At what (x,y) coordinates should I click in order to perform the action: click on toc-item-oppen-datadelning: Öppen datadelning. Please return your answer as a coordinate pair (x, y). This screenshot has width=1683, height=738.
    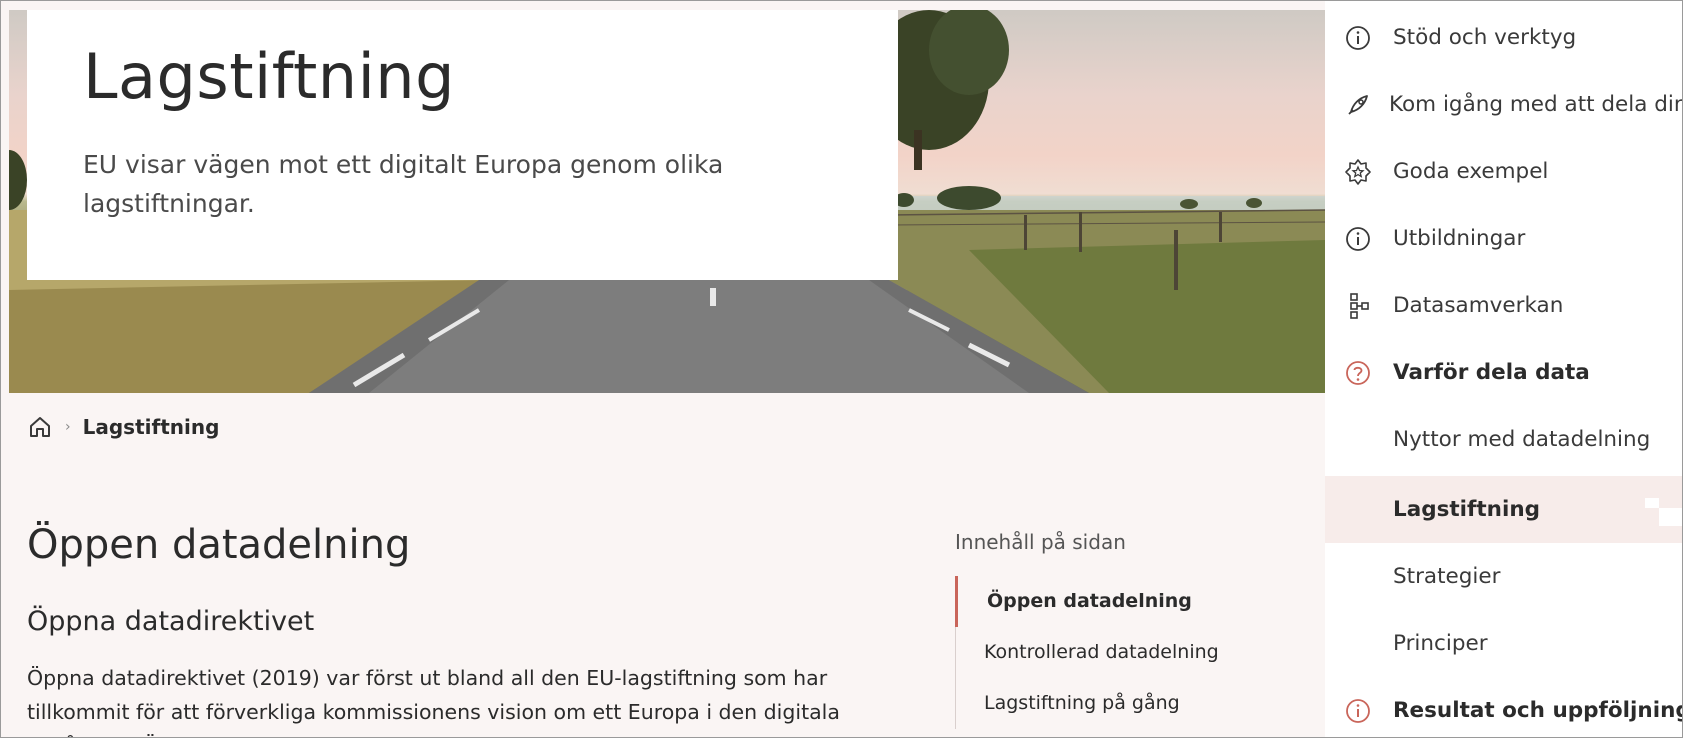
    Looking at the image, I should click on (1120, 601).